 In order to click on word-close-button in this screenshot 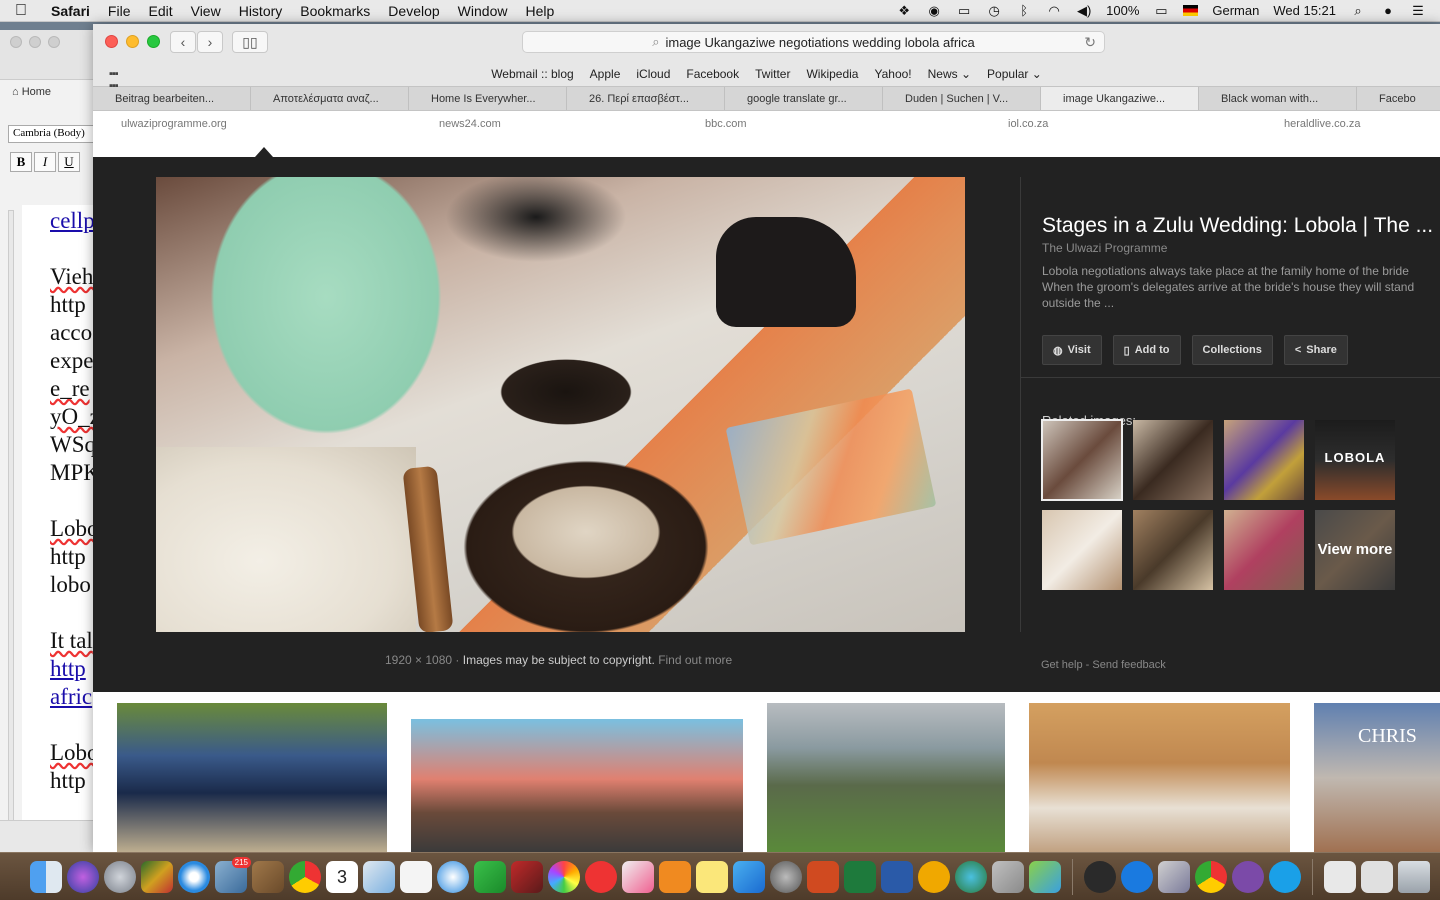, I will do `click(16, 42)`.